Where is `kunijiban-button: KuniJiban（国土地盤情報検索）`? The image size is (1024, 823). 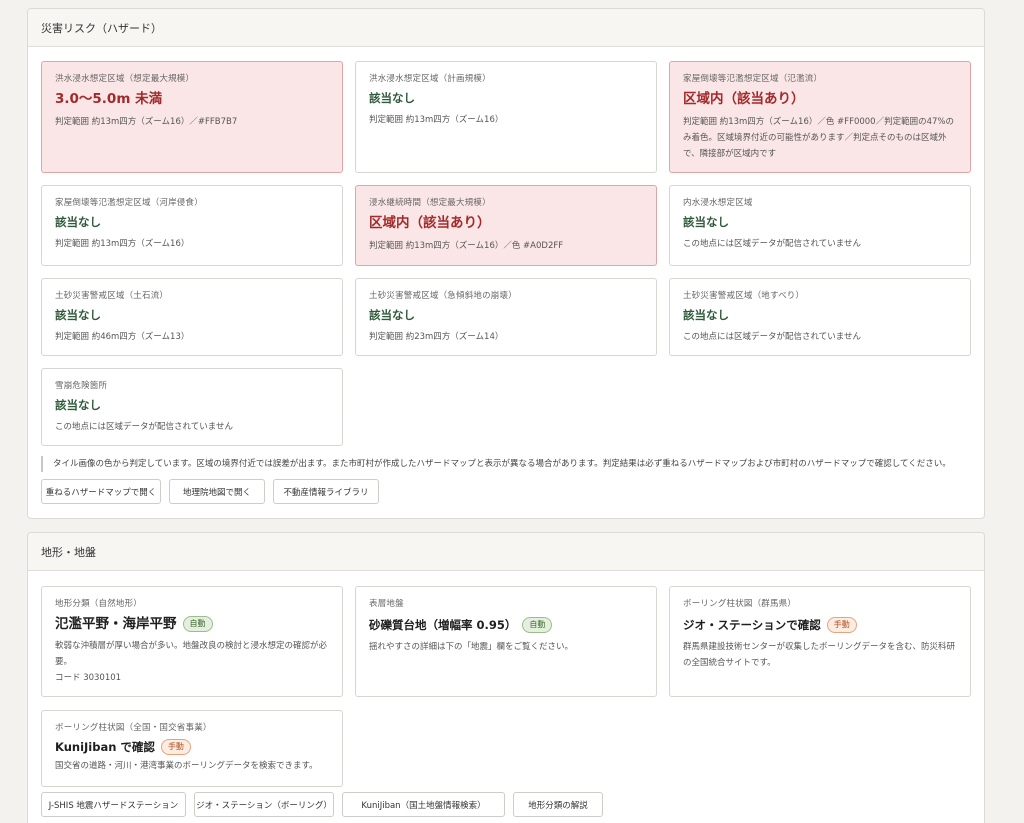 kunijiban-button: KuniJiban（国土地盤情報検索） is located at coordinates (423, 804).